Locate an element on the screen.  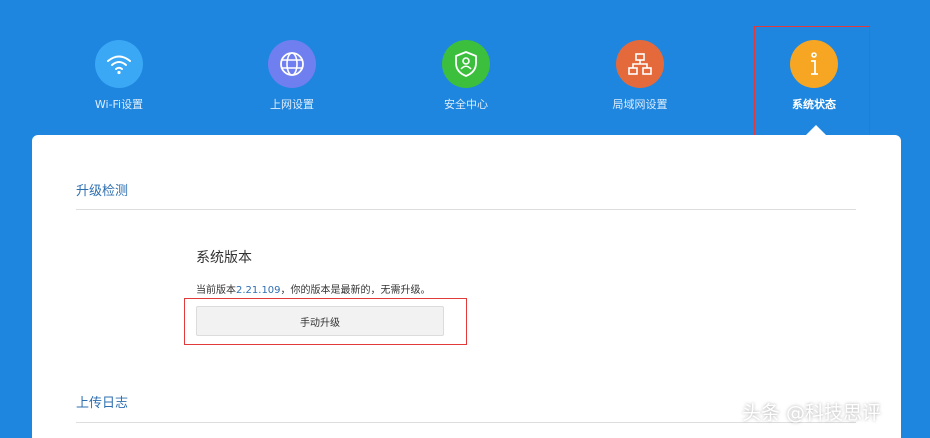
version-prefix: 当前版本 is located at coordinates (216, 290).